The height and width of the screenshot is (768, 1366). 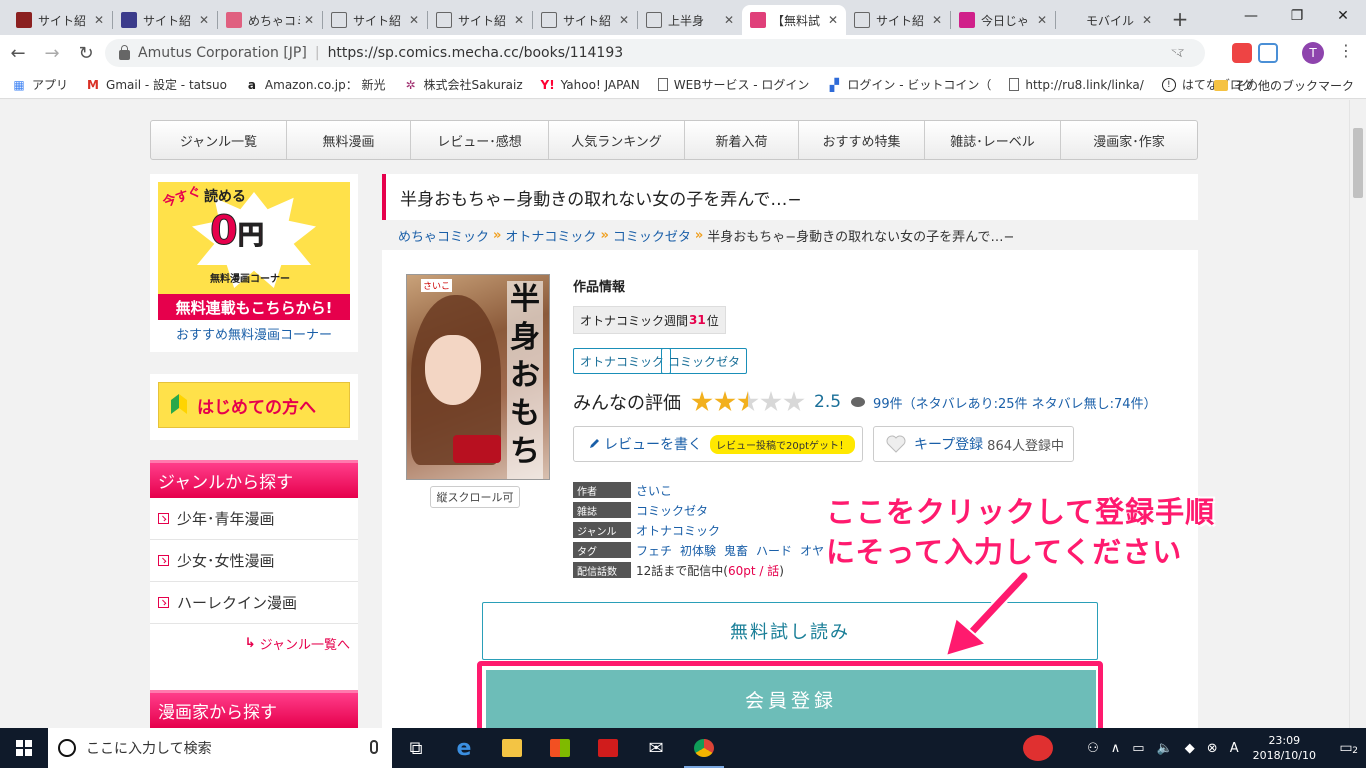 I want to click on notification-center-icon: ▭ 2, so click(x=1346, y=748).